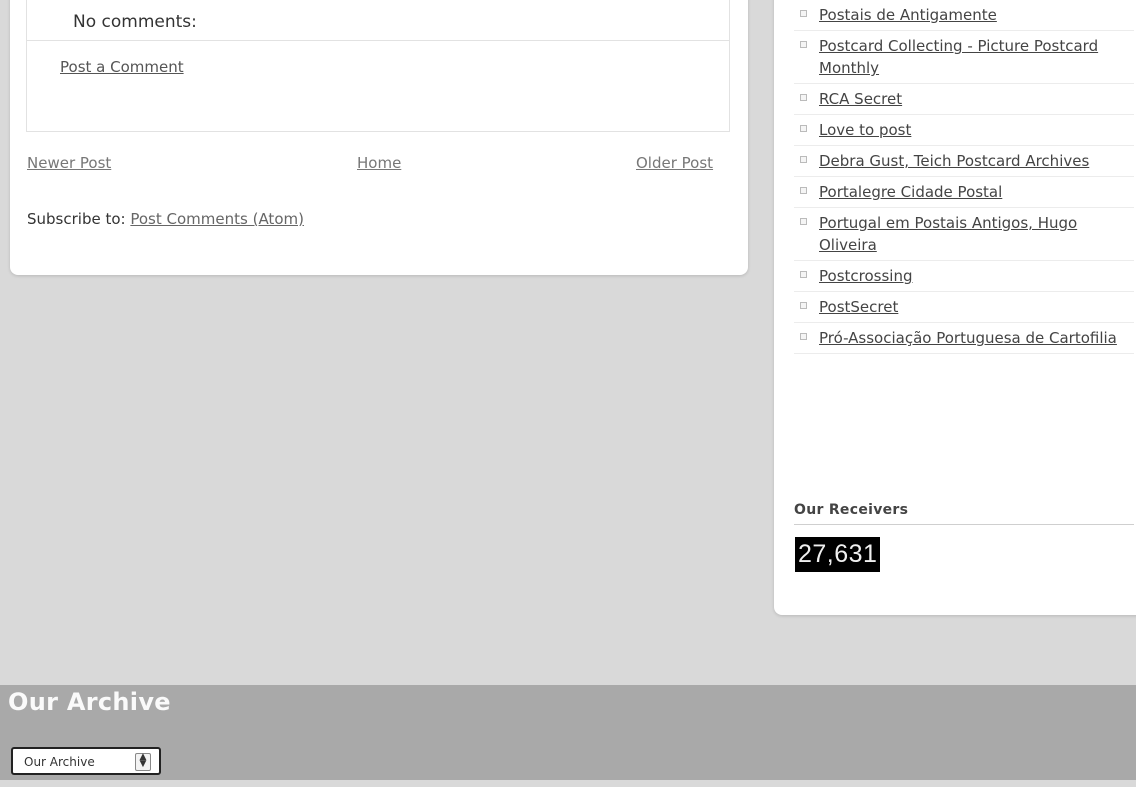 The width and height of the screenshot is (1136, 787). Describe the element at coordinates (964, 130) in the screenshot. I see `blog-link-item: Love to post` at that location.